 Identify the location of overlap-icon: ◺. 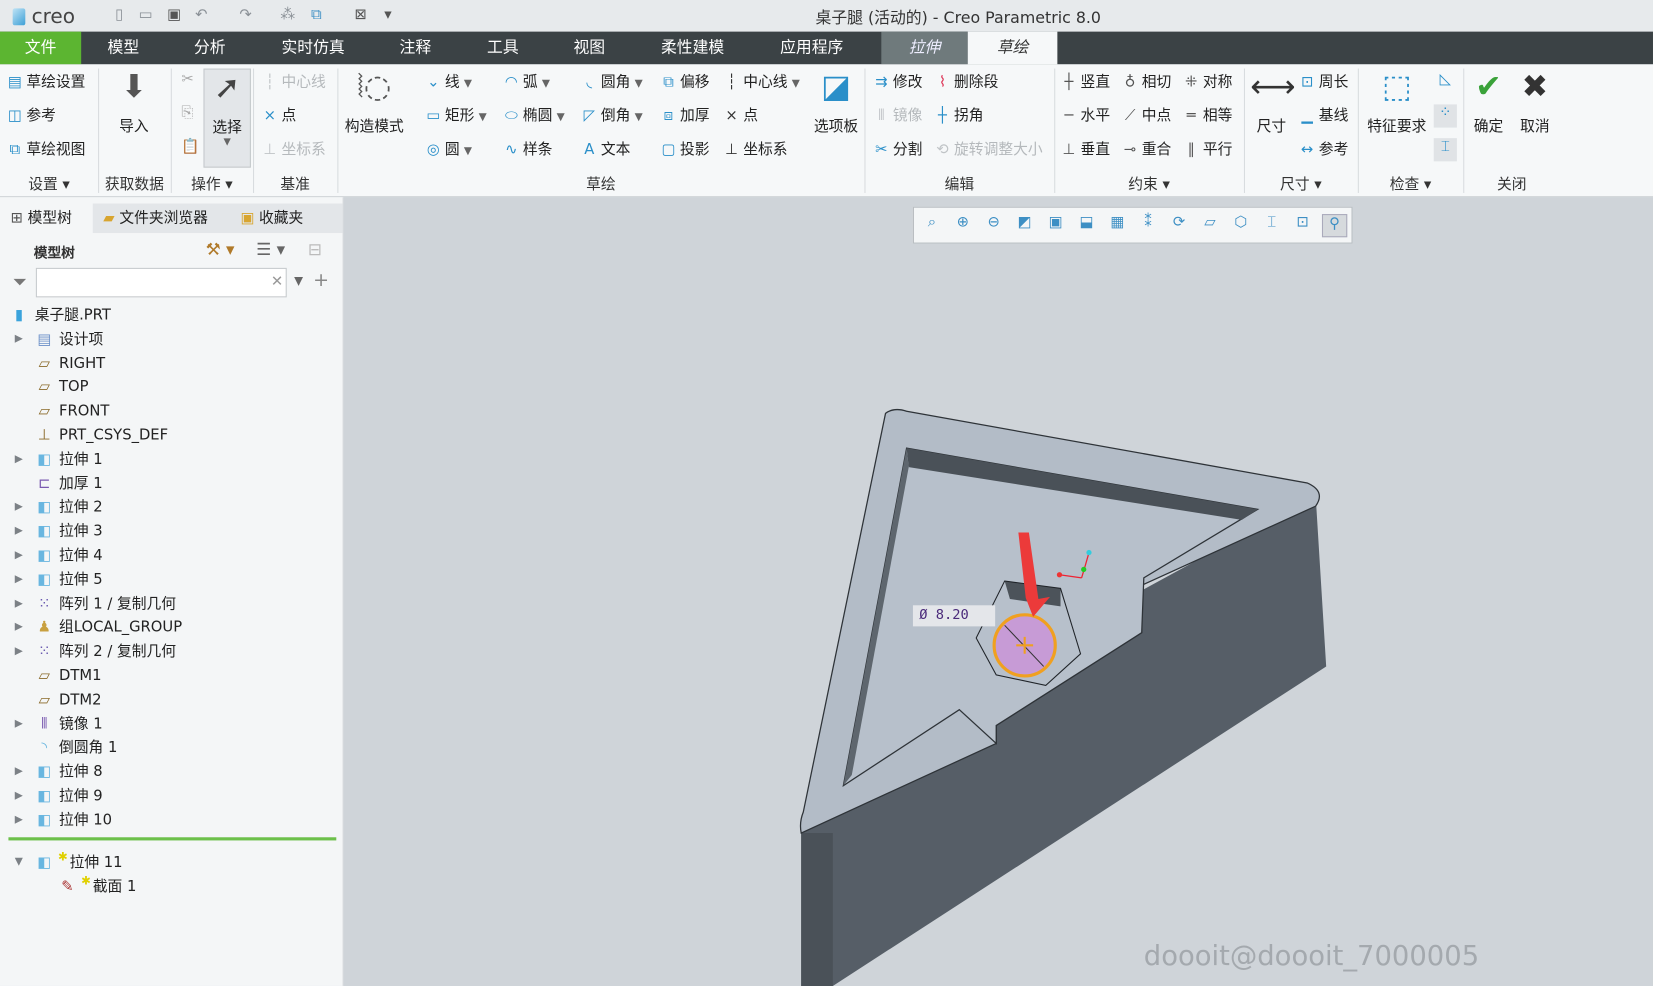
(1445, 82).